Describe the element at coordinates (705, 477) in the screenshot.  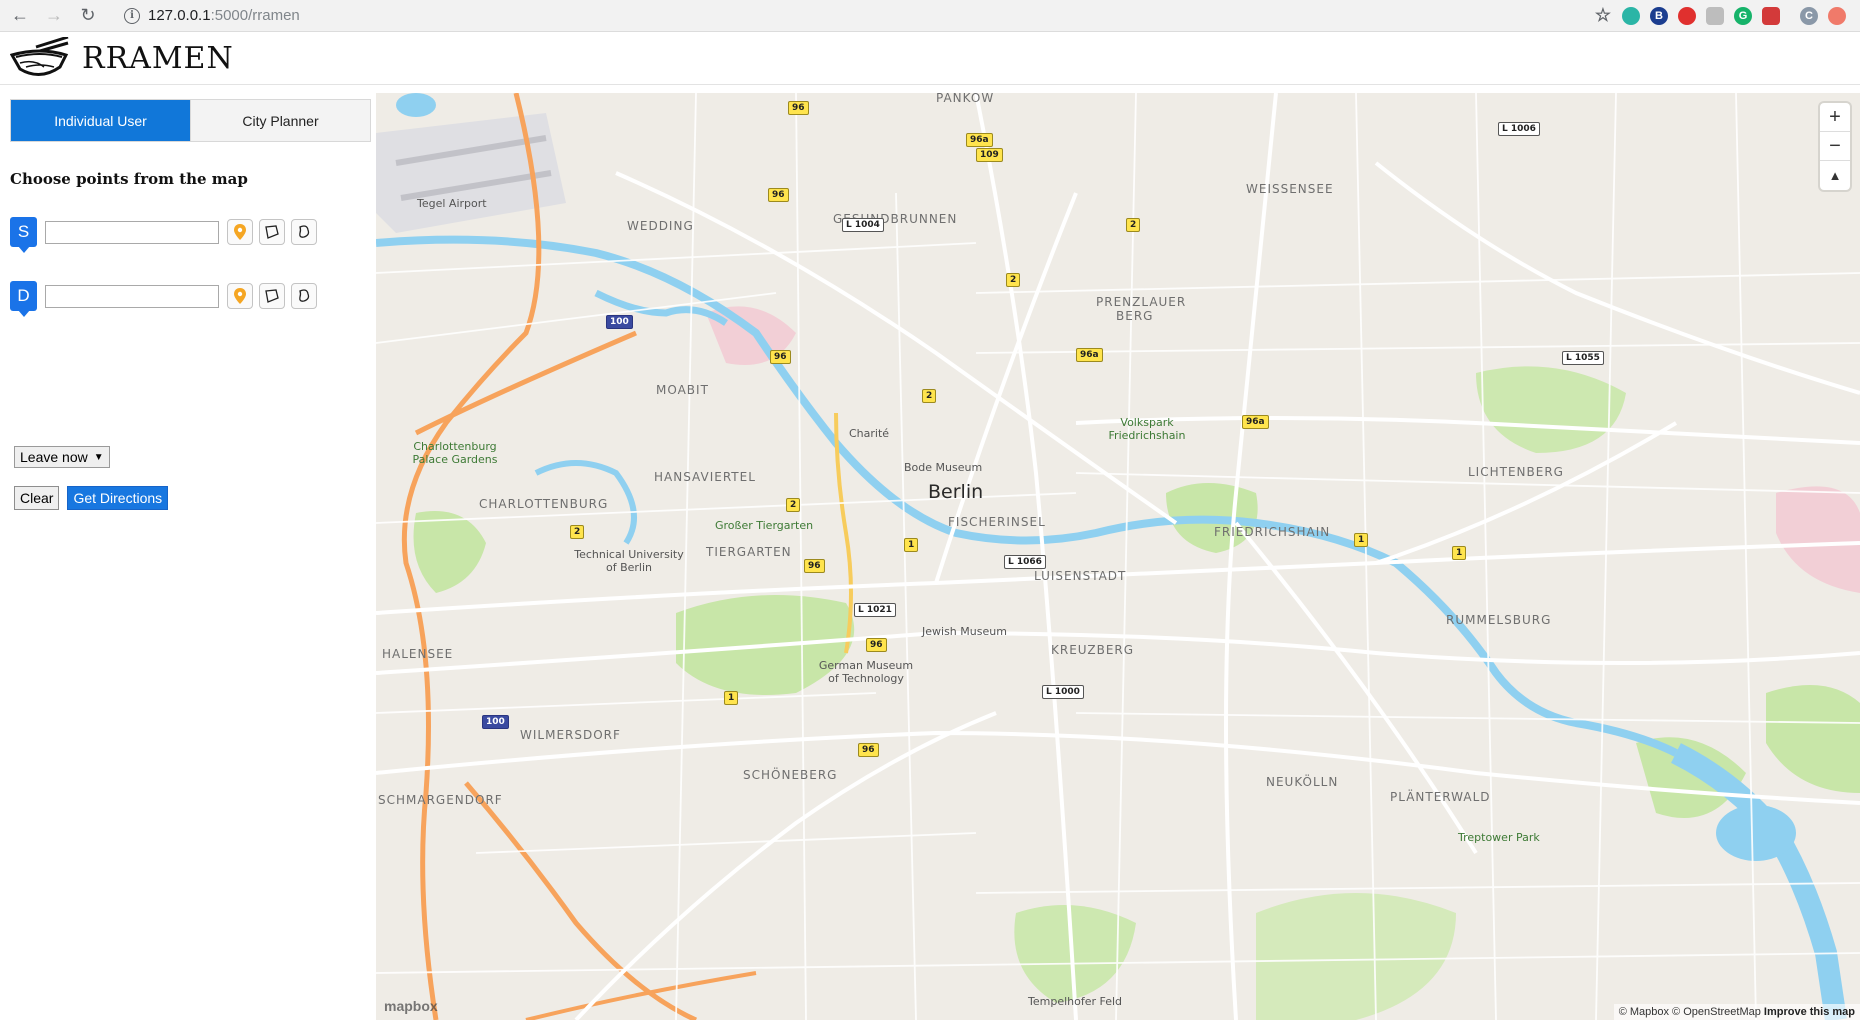
I see `label-hansaviertel: HANSAVIERTEL` at that location.